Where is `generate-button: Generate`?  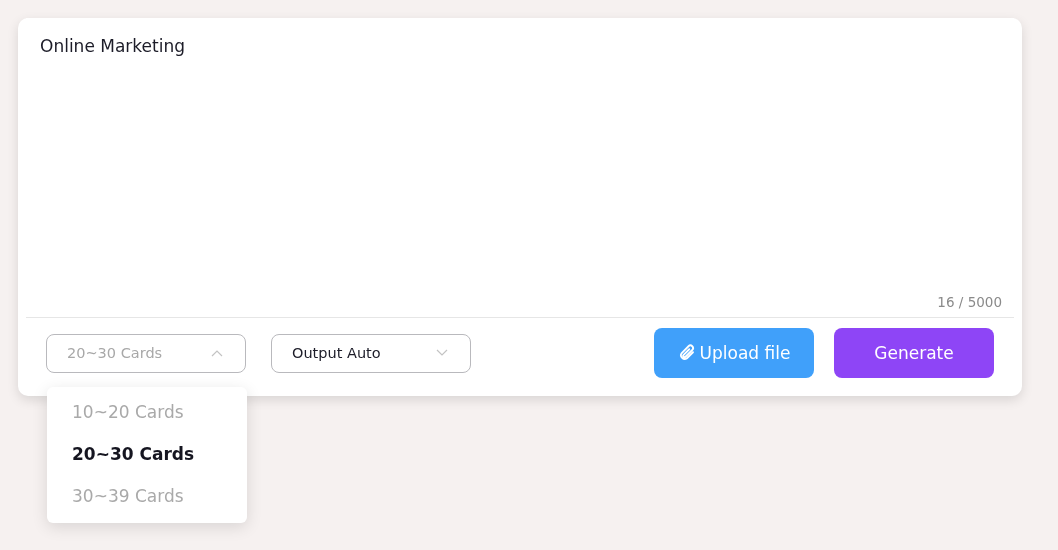 generate-button: Generate is located at coordinates (914, 353).